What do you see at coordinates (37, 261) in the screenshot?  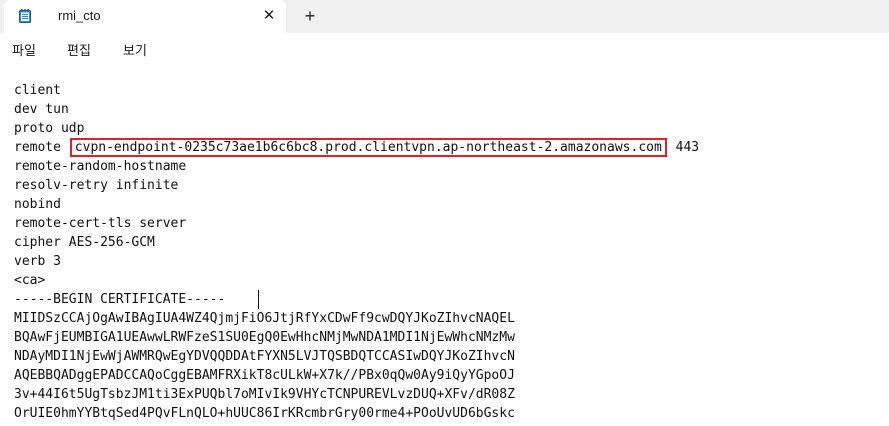 I see `text-line: verb 3` at bounding box center [37, 261].